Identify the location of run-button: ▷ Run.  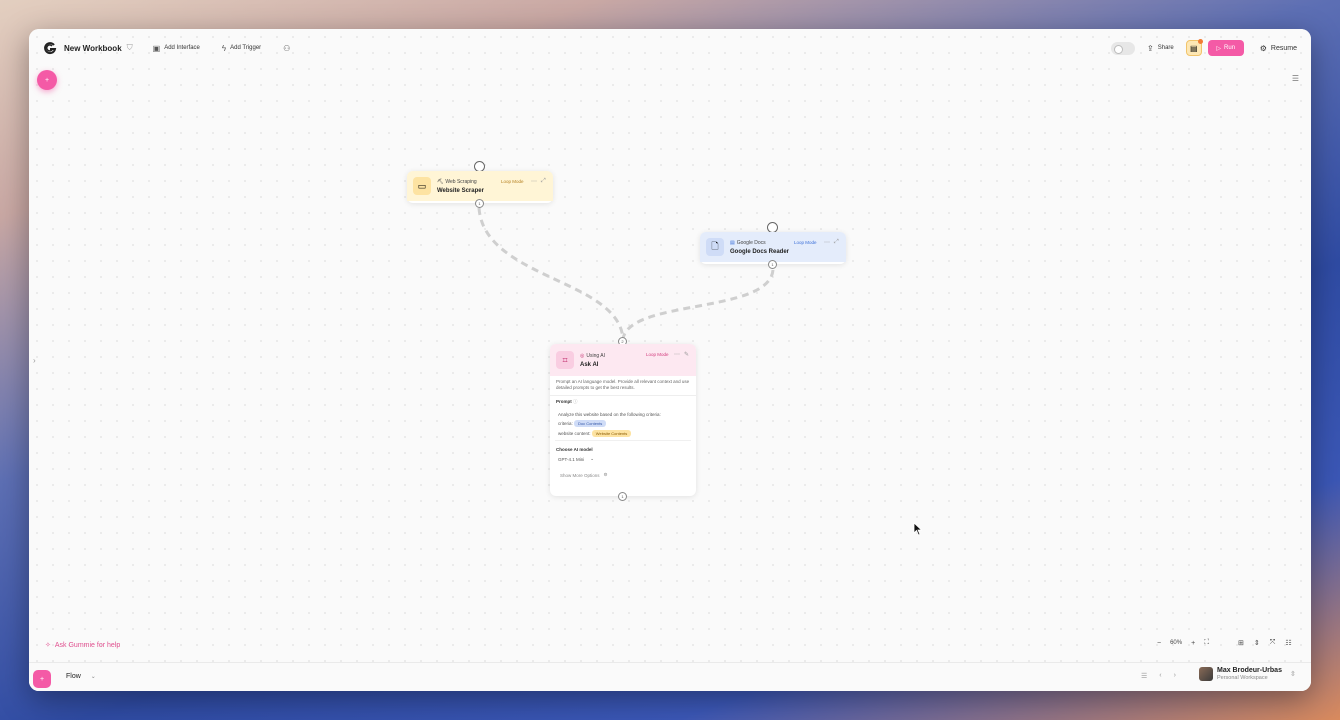
(1225, 48).